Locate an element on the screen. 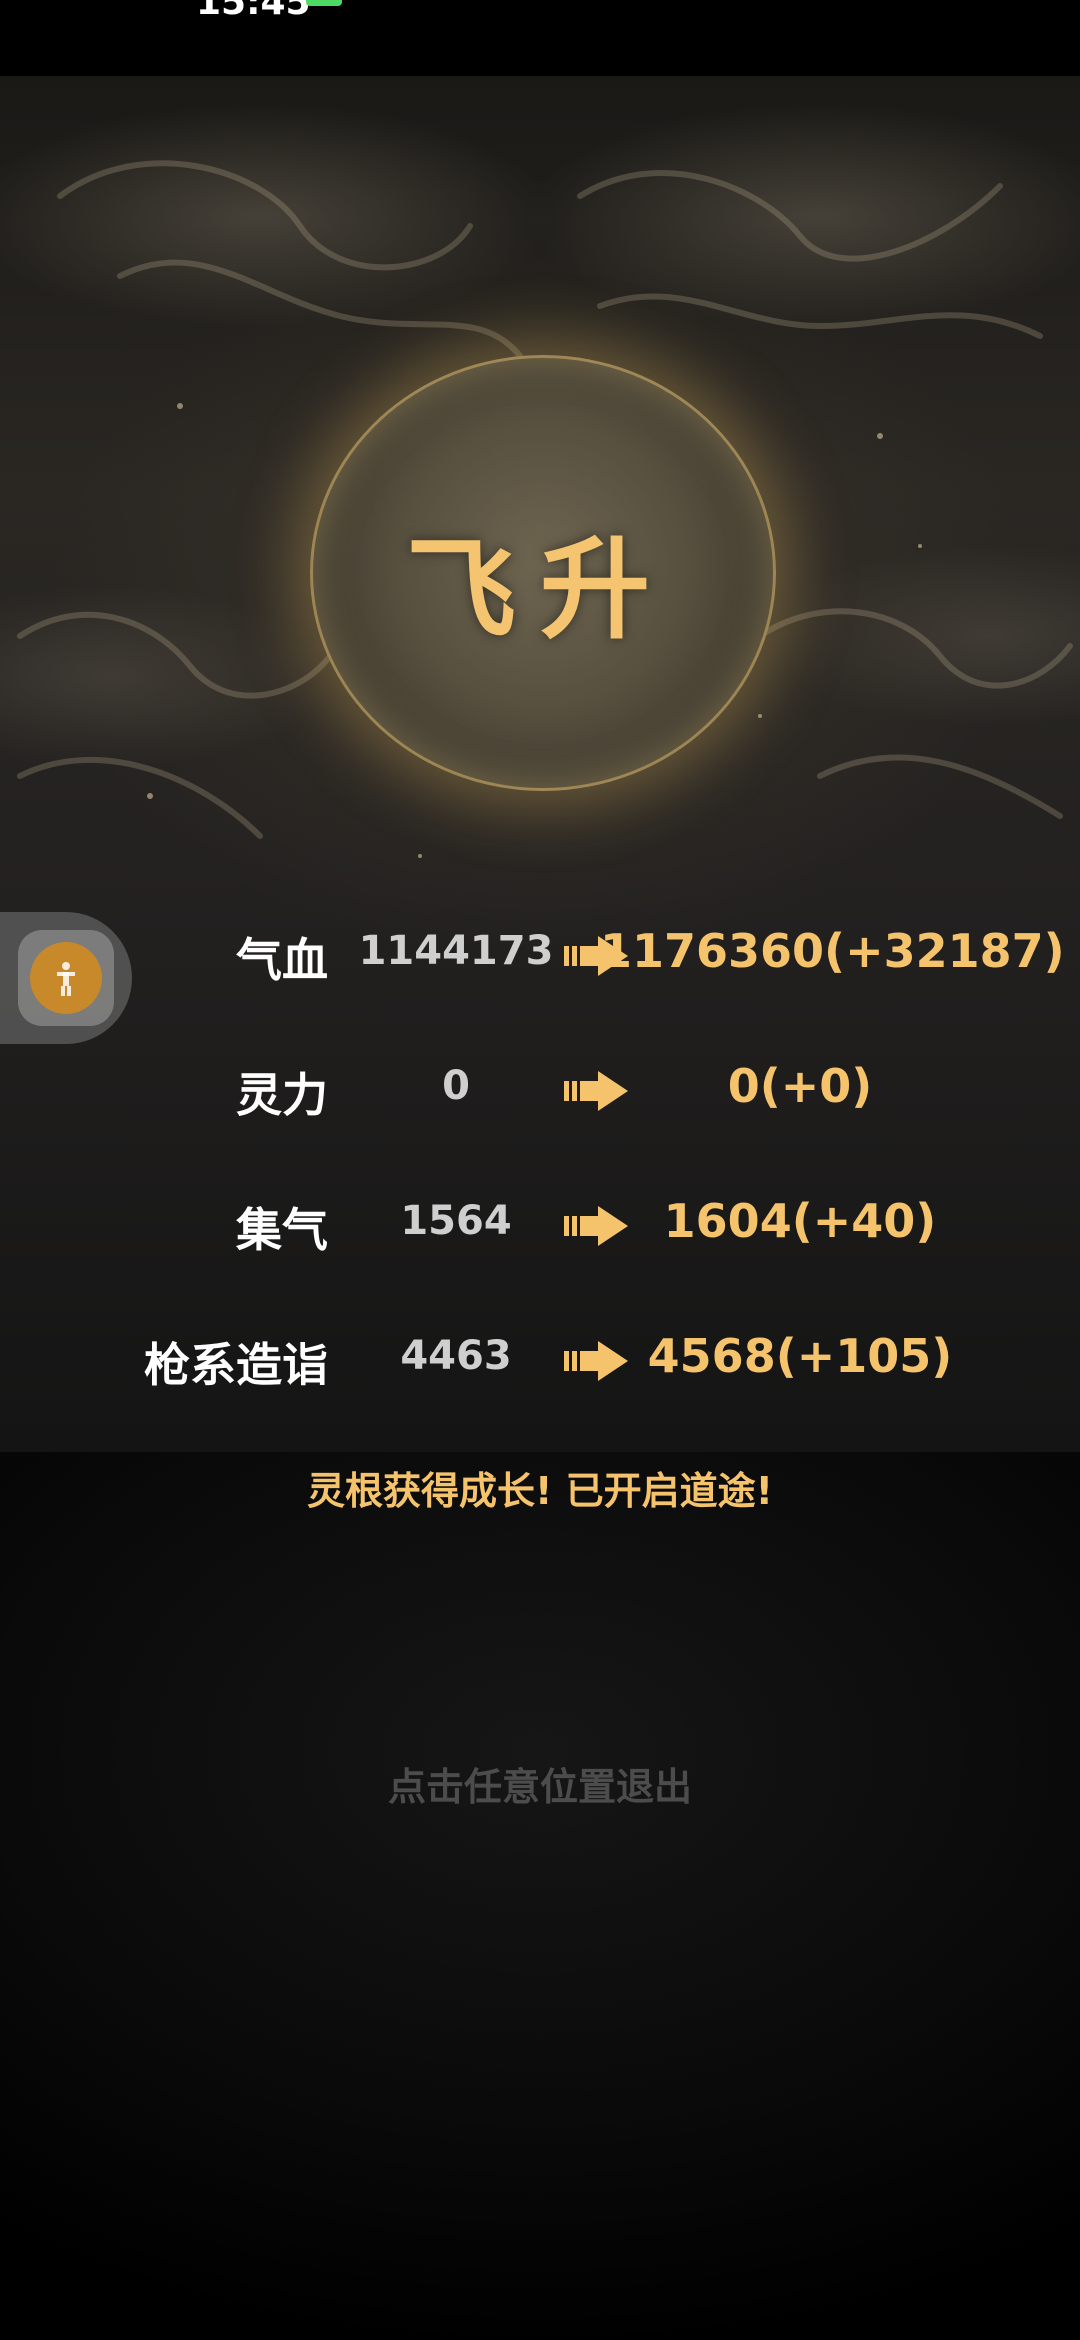 The height and width of the screenshot is (2340, 1080). stat-old-value: 0 is located at coordinates (456, 1086).